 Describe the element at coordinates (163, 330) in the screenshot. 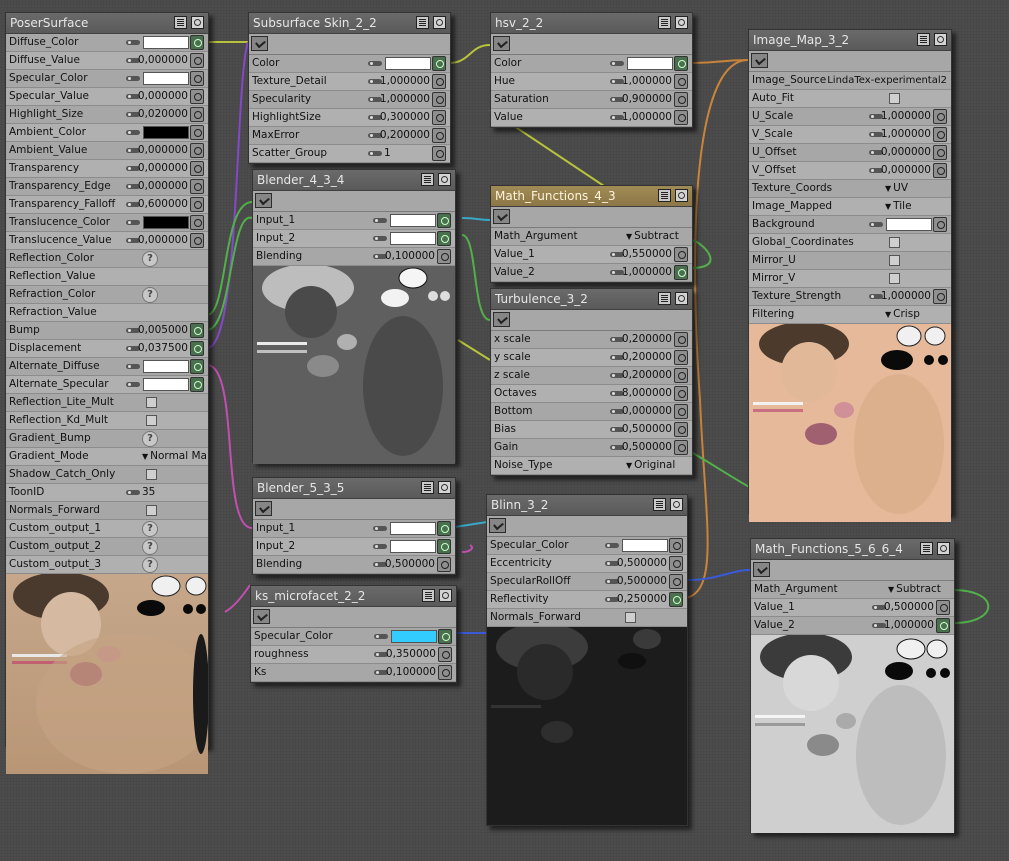

I see `param-value-field: 0,005000` at that location.